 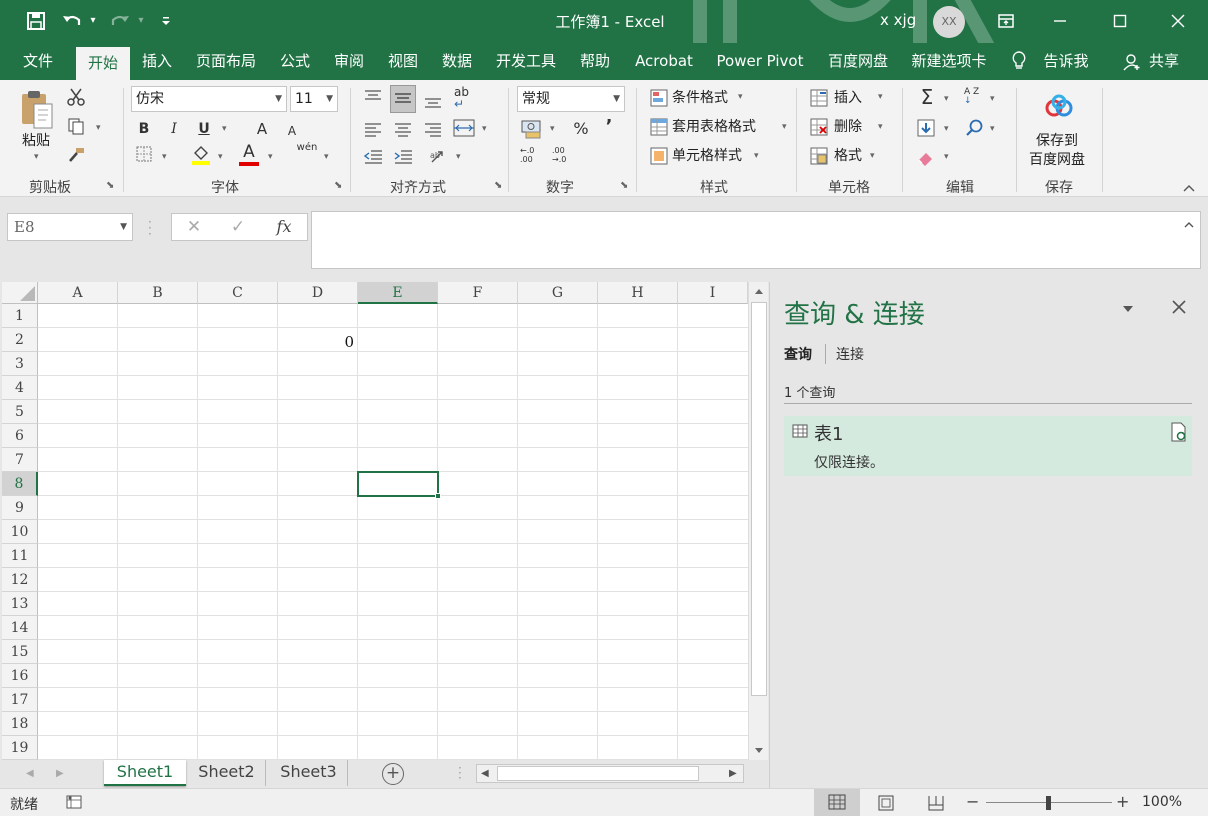 What do you see at coordinates (20, 604) in the screenshot?
I see `row-header-13: 13` at bounding box center [20, 604].